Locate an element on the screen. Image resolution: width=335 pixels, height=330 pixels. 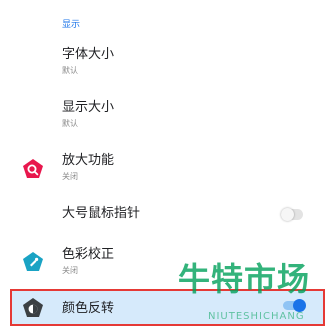
setting-display-size: 显示大小 默认 is located at coordinates (167, 117).